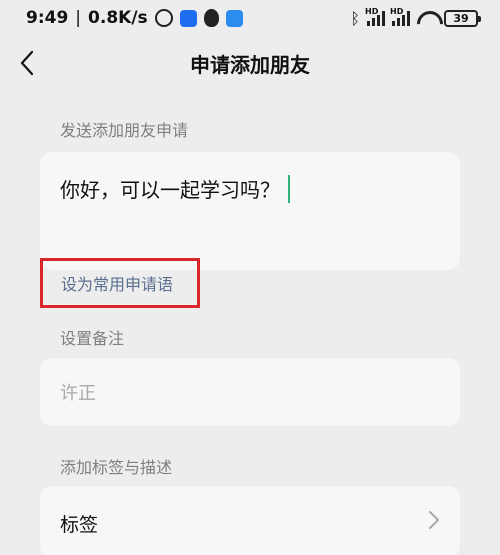 The width and height of the screenshot is (500, 555). I want to click on set-common-phrase-label: 设为常用申请语, so click(117, 284).